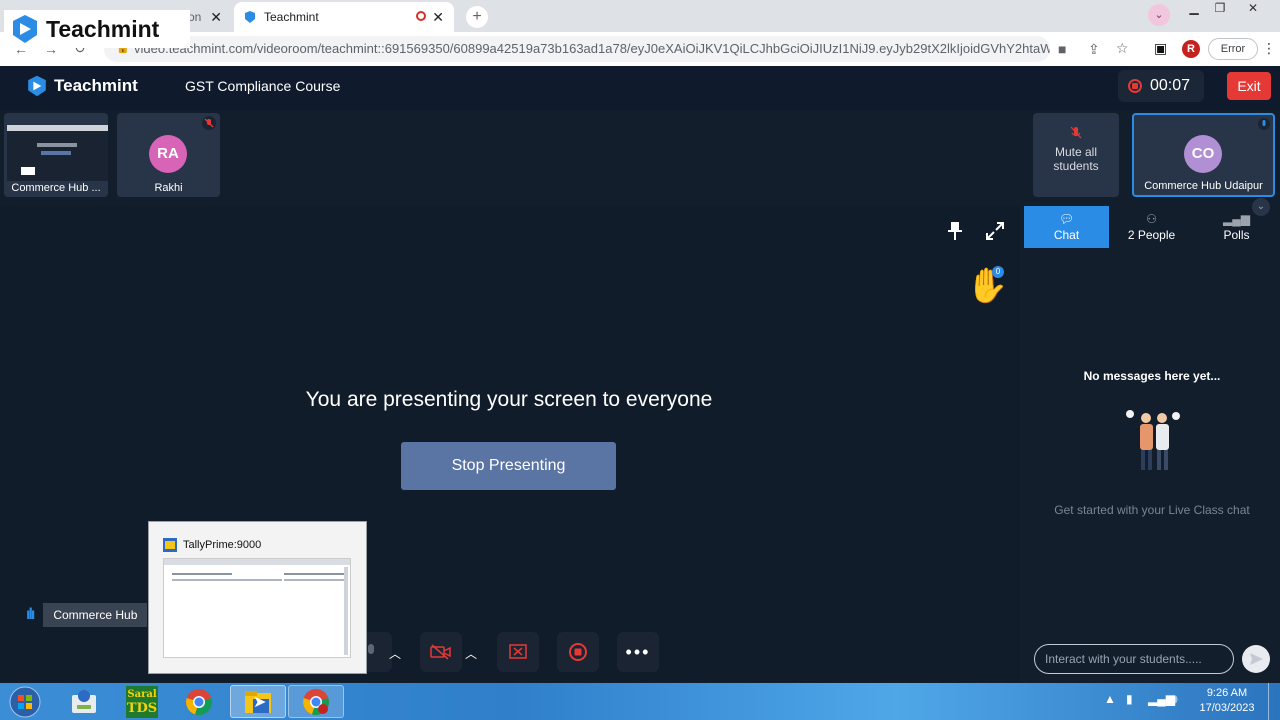 This screenshot has height=720, width=1280. I want to click on more-options-button: •••, so click(638, 652).